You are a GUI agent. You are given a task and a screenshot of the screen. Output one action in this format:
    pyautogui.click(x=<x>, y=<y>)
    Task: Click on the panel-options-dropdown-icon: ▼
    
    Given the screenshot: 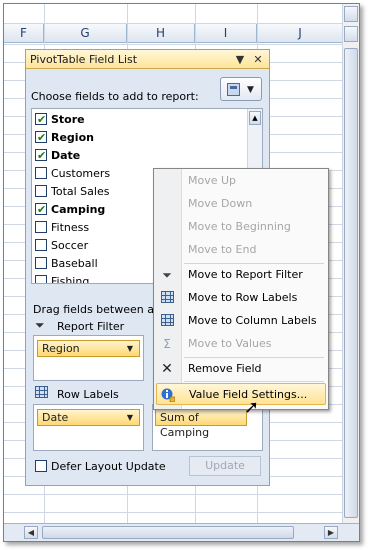 What is the action you would take?
    pyautogui.click(x=240, y=59)
    